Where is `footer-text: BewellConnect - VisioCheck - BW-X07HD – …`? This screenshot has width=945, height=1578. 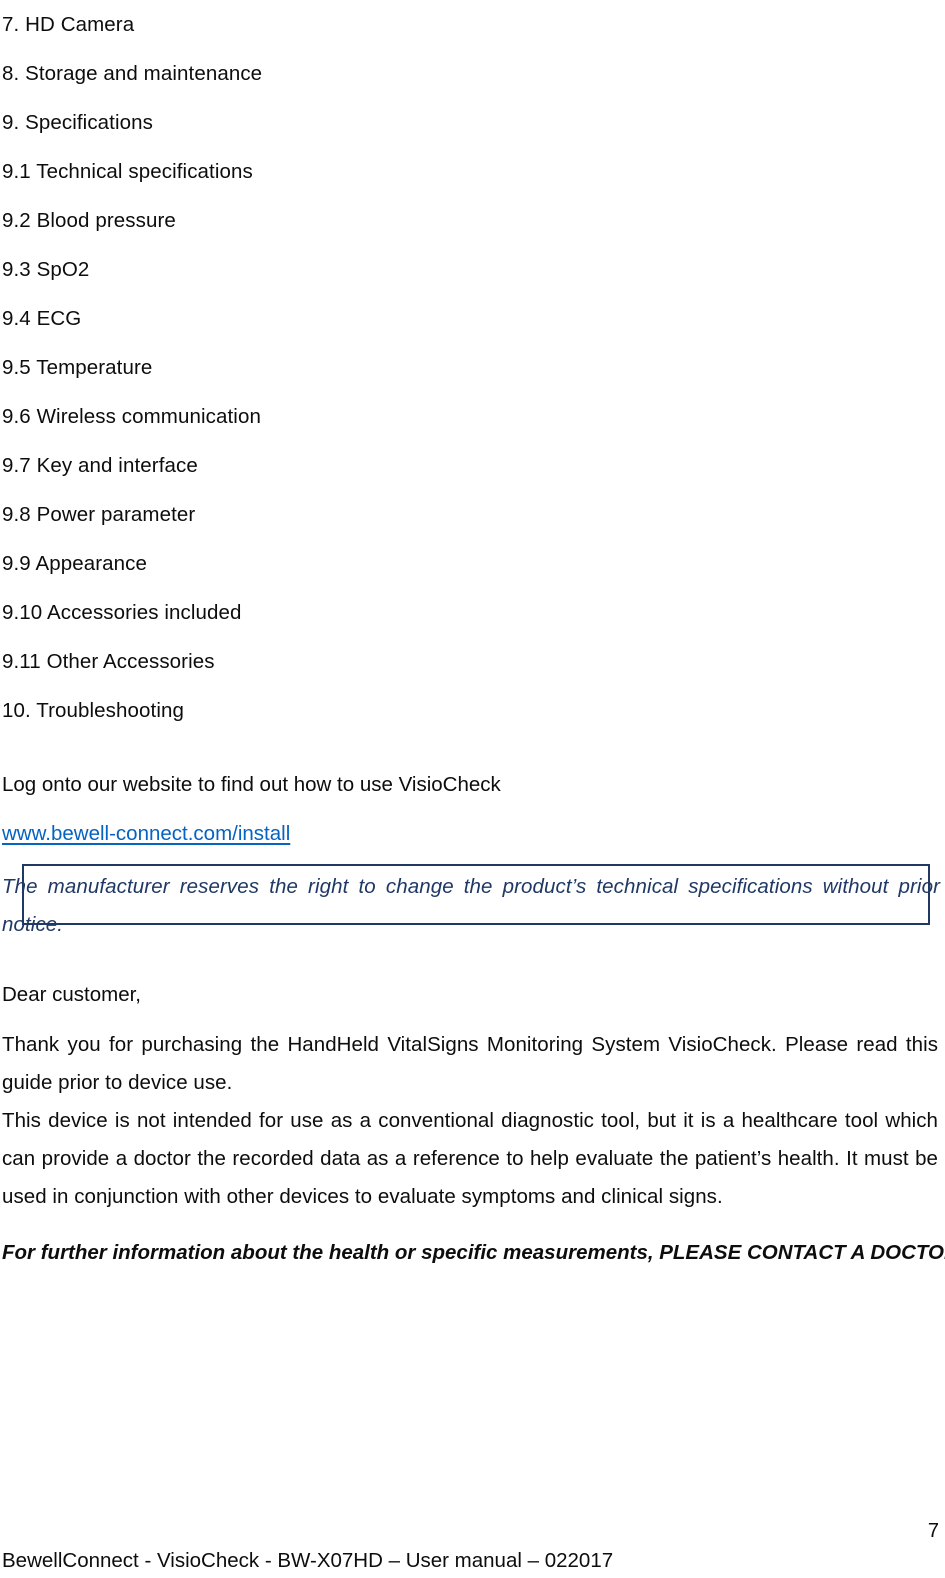
footer-text: BewellConnect - VisioCheck - BW-X07HD – … is located at coordinates (308, 1560).